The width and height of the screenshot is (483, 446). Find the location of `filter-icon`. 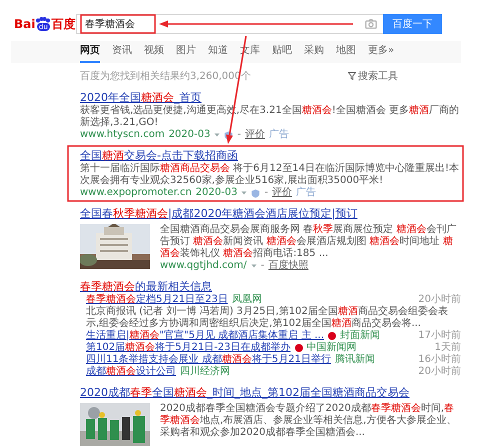

filter-icon is located at coordinates (352, 76).